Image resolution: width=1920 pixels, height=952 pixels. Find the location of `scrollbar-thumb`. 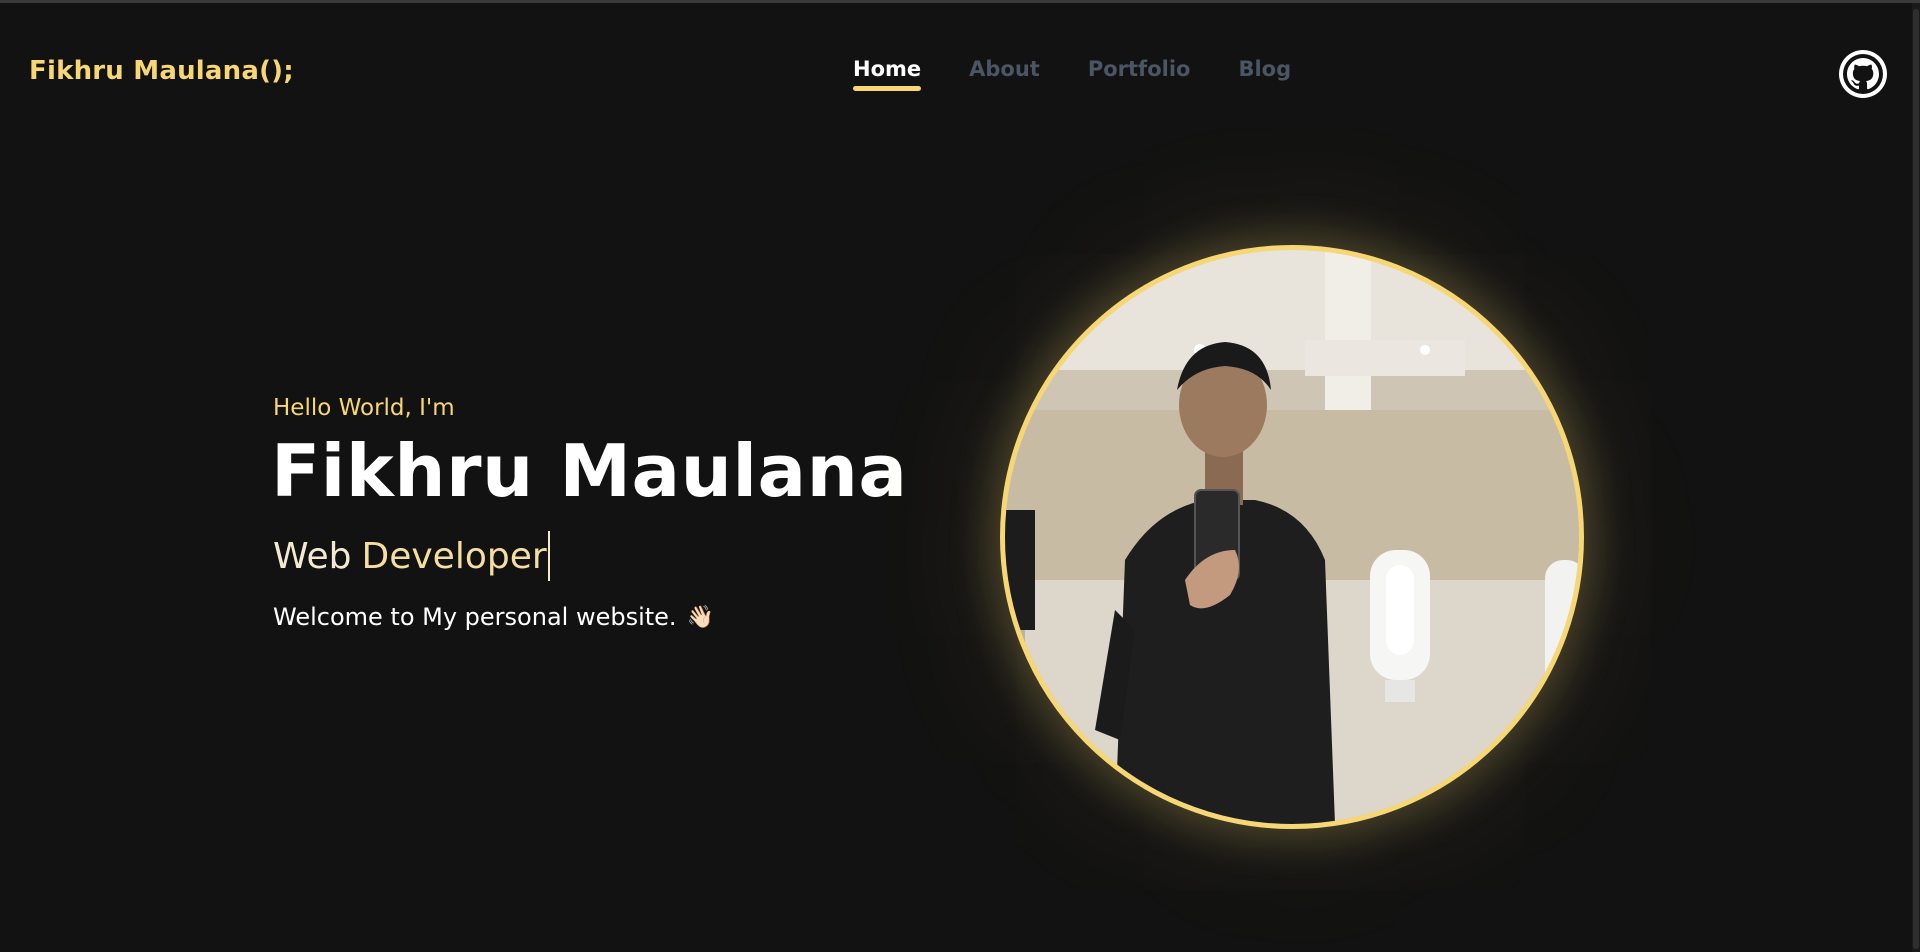

scrollbar-thumb is located at coordinates (1916, 479).